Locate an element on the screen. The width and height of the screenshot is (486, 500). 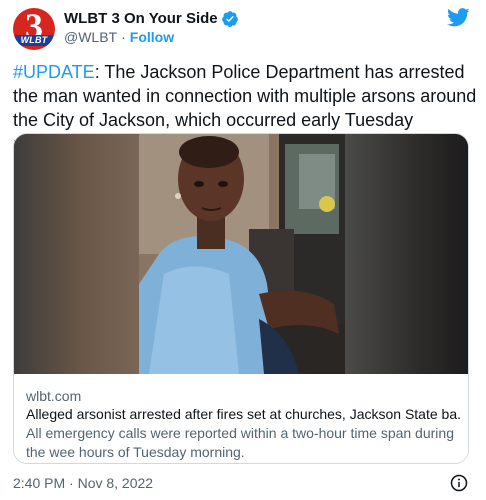
avatar: 3 WLBT is located at coordinates (34, 29).